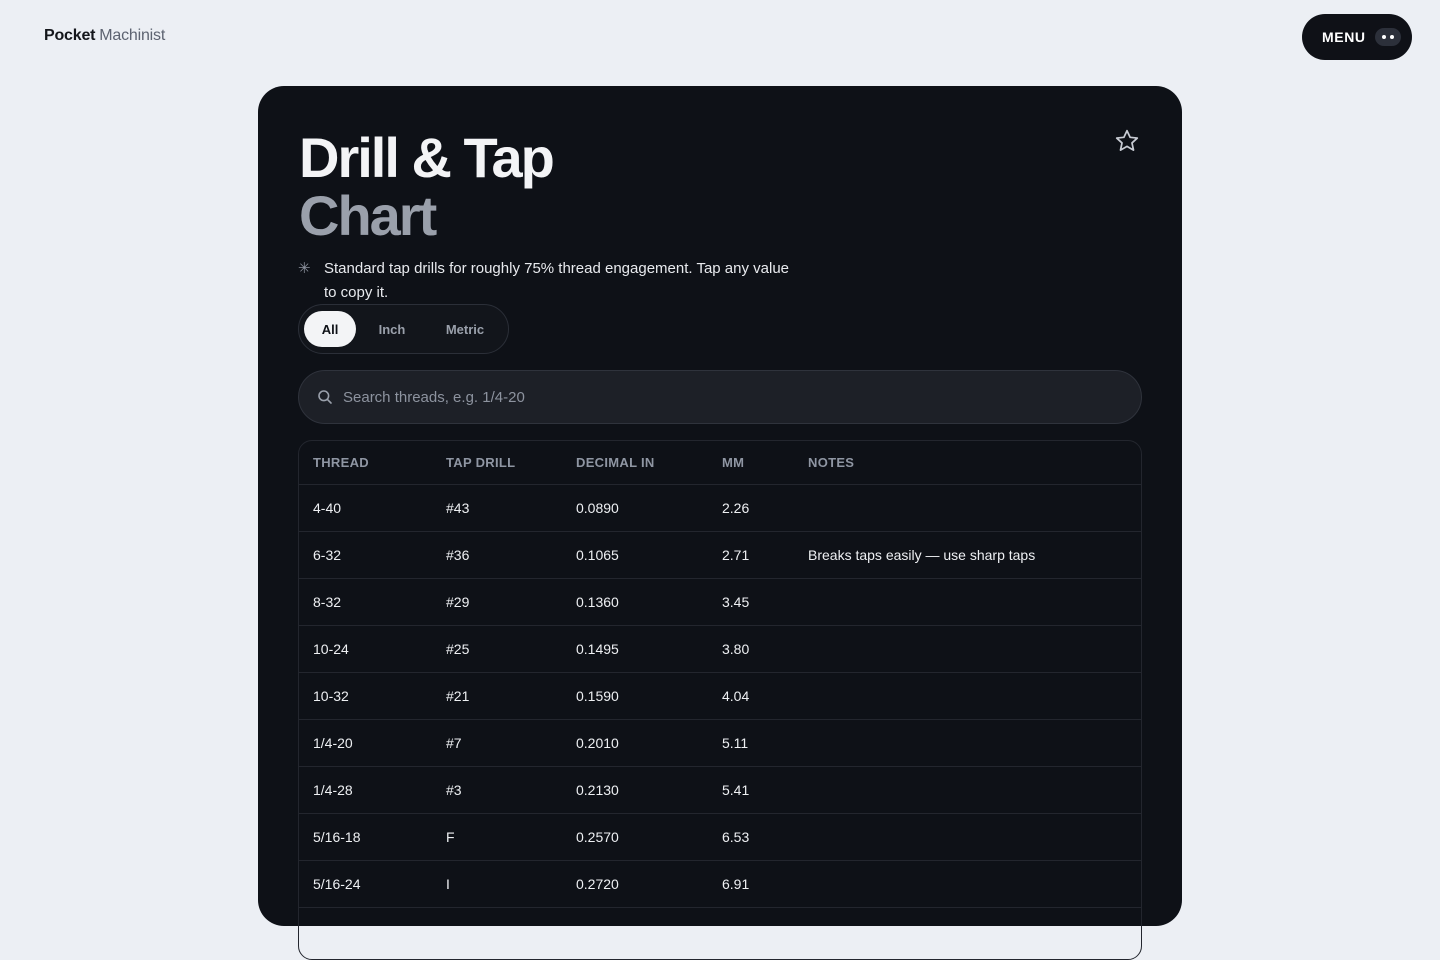 This screenshot has width=1440, height=960. I want to click on page-title: Drill & Tap, so click(427, 157).